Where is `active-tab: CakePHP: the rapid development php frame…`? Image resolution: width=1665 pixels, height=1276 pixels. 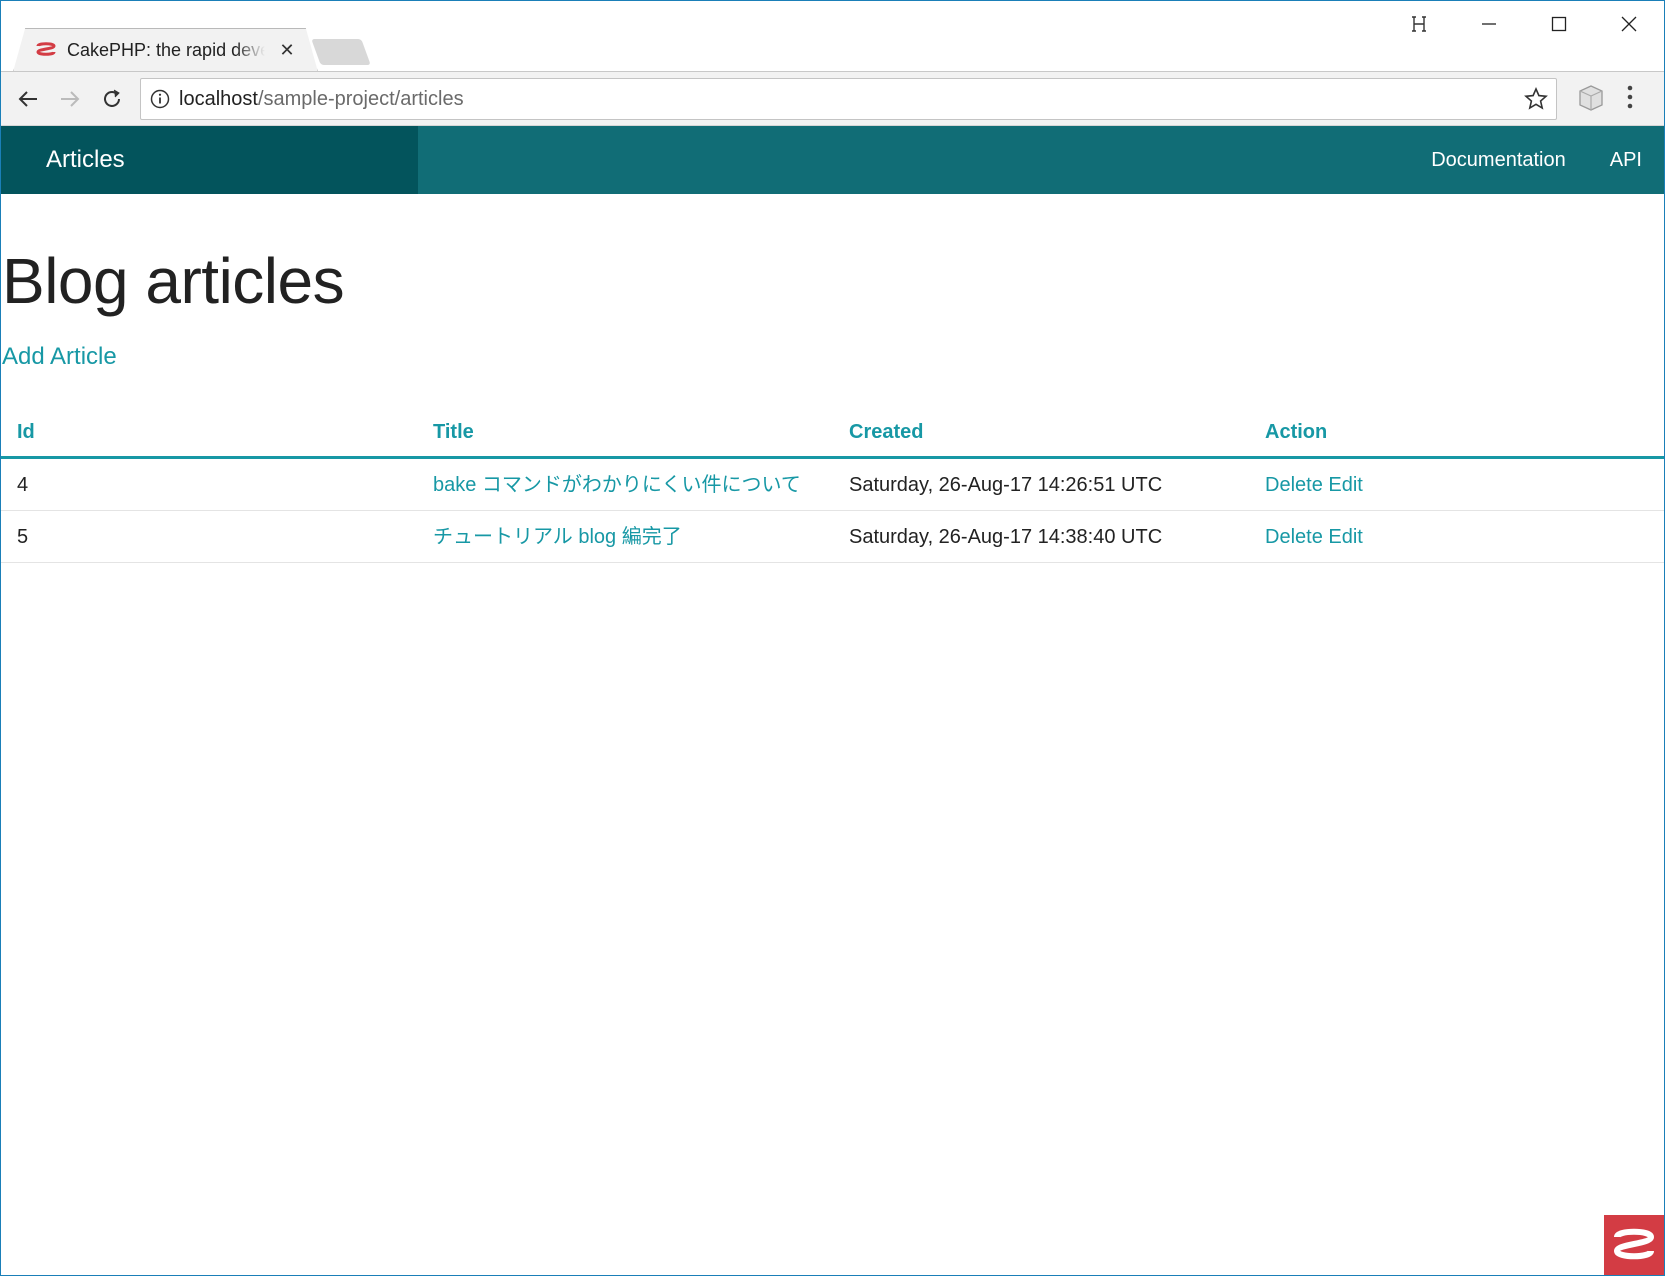
active-tab: CakePHP: the rapid development php frame… is located at coordinates (165, 50).